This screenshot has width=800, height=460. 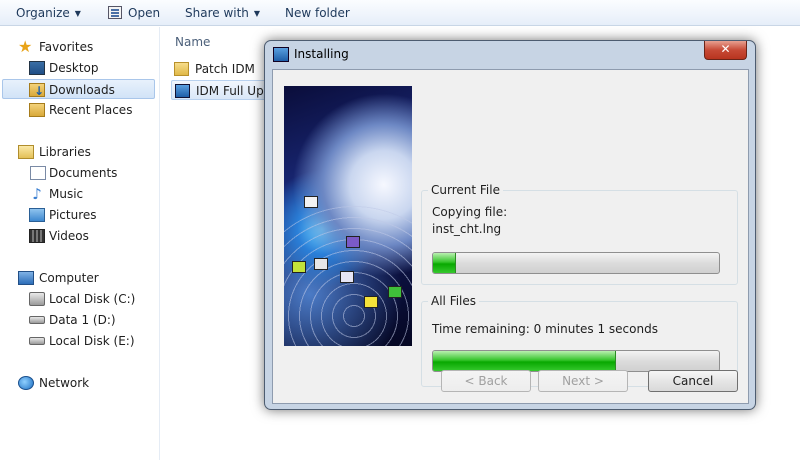 I want to click on new-folder-label: New folder, so click(x=317, y=13).